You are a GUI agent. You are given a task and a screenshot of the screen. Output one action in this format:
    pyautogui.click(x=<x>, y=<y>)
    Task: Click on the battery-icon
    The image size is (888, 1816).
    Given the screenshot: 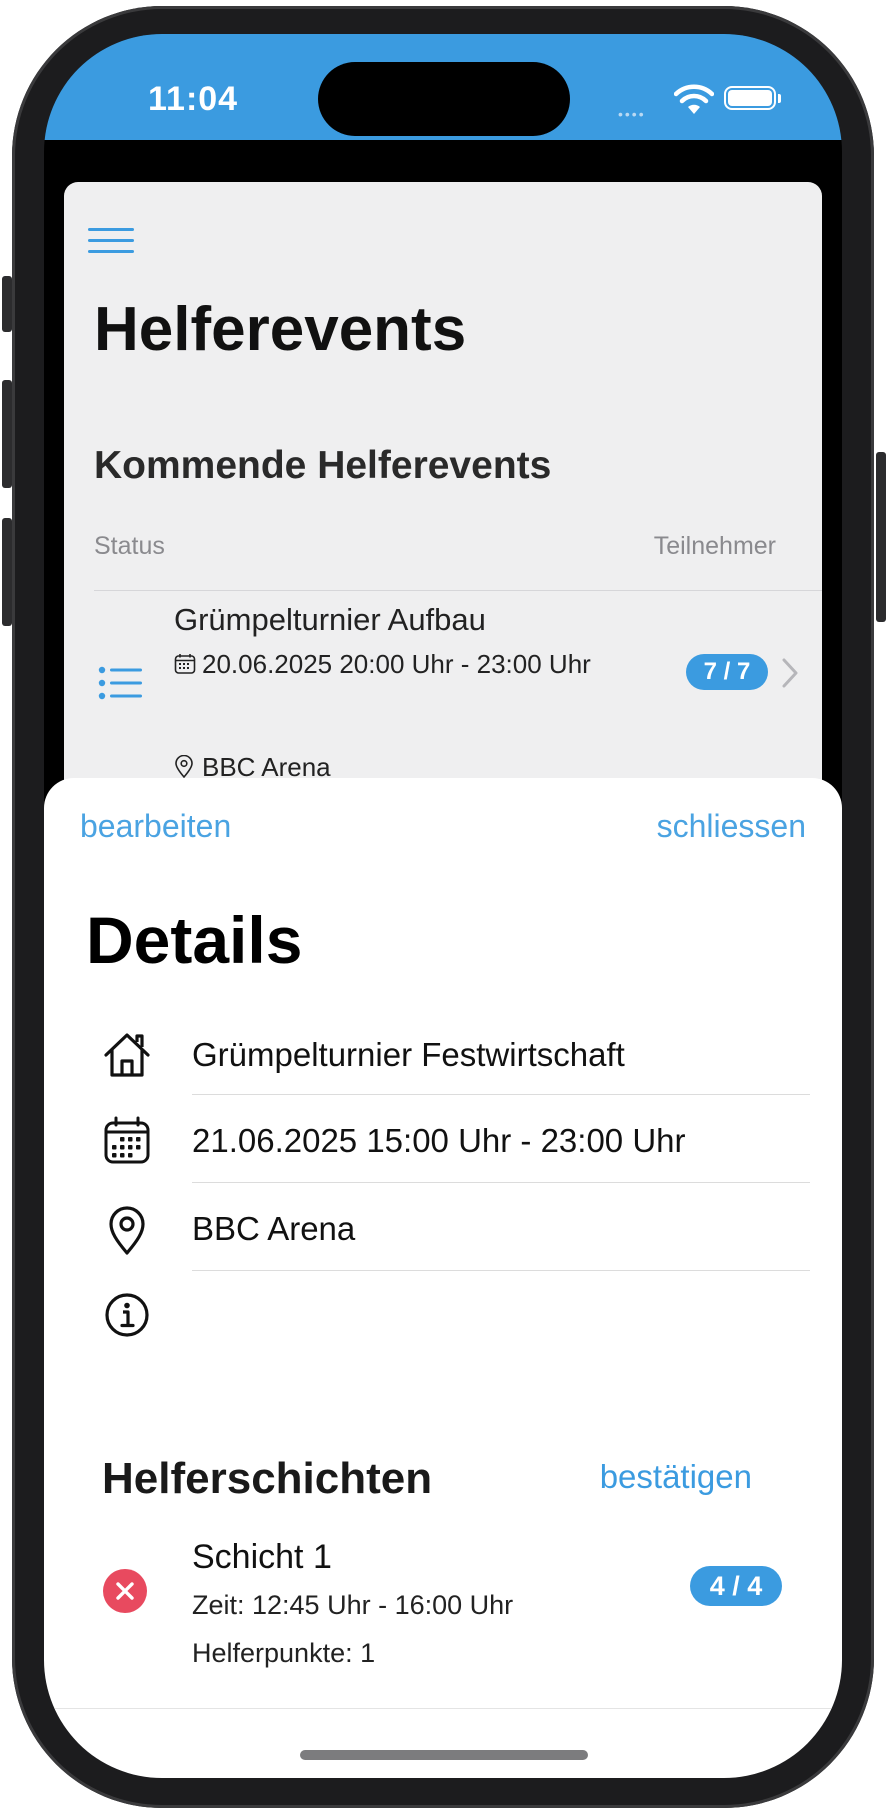 What is the action you would take?
    pyautogui.click(x=750, y=98)
    